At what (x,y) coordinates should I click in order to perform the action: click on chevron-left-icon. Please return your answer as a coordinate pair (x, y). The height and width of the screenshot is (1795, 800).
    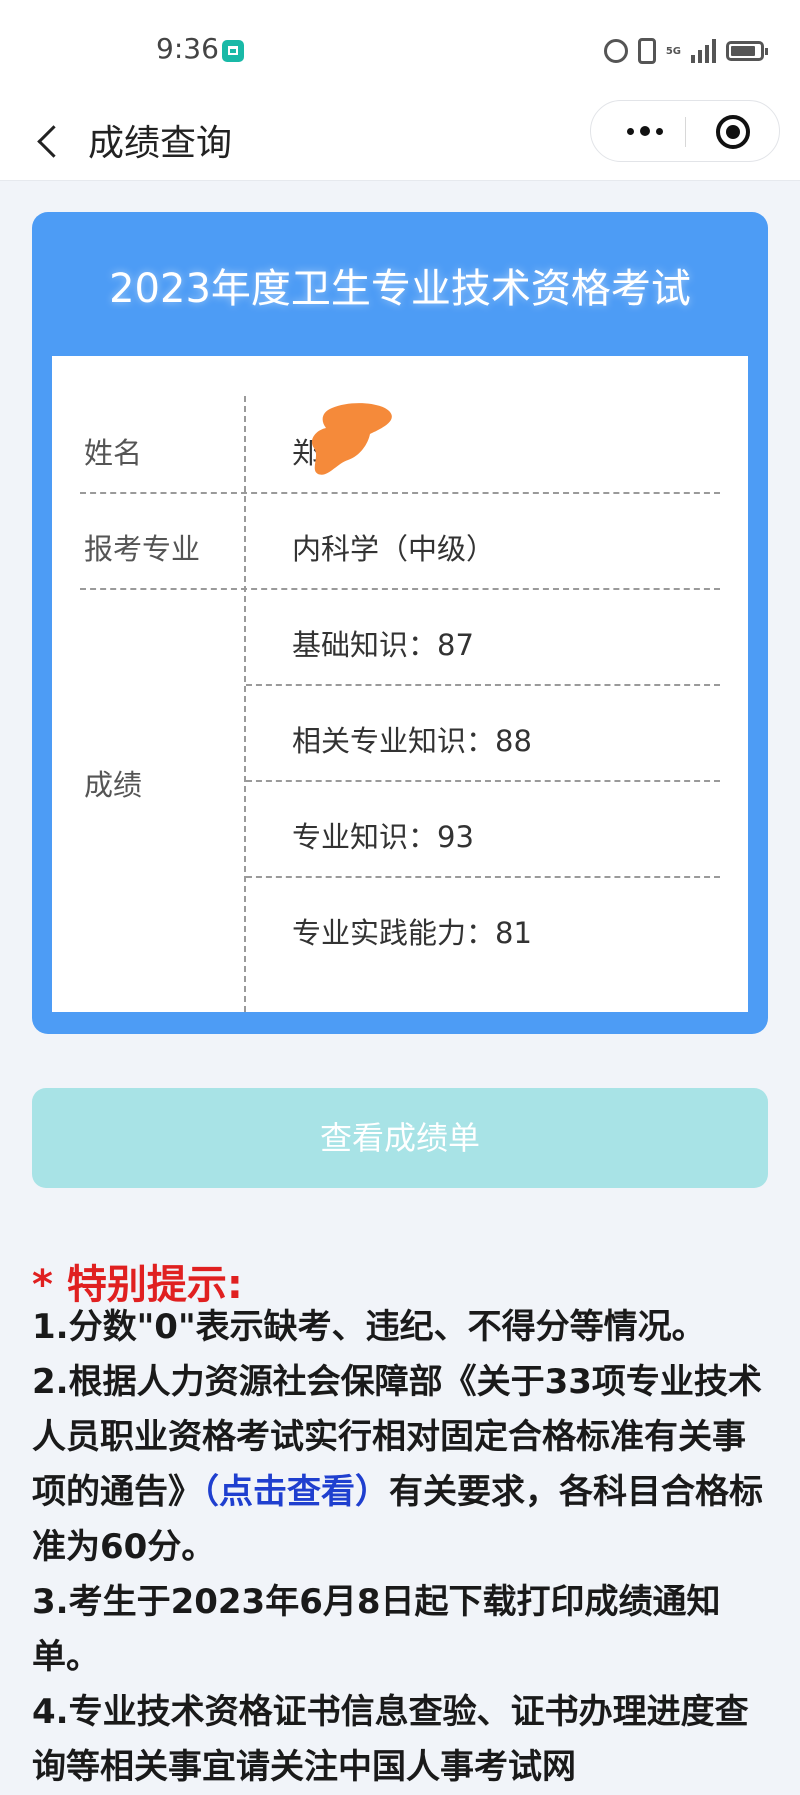
    Looking at the image, I should click on (52, 140).